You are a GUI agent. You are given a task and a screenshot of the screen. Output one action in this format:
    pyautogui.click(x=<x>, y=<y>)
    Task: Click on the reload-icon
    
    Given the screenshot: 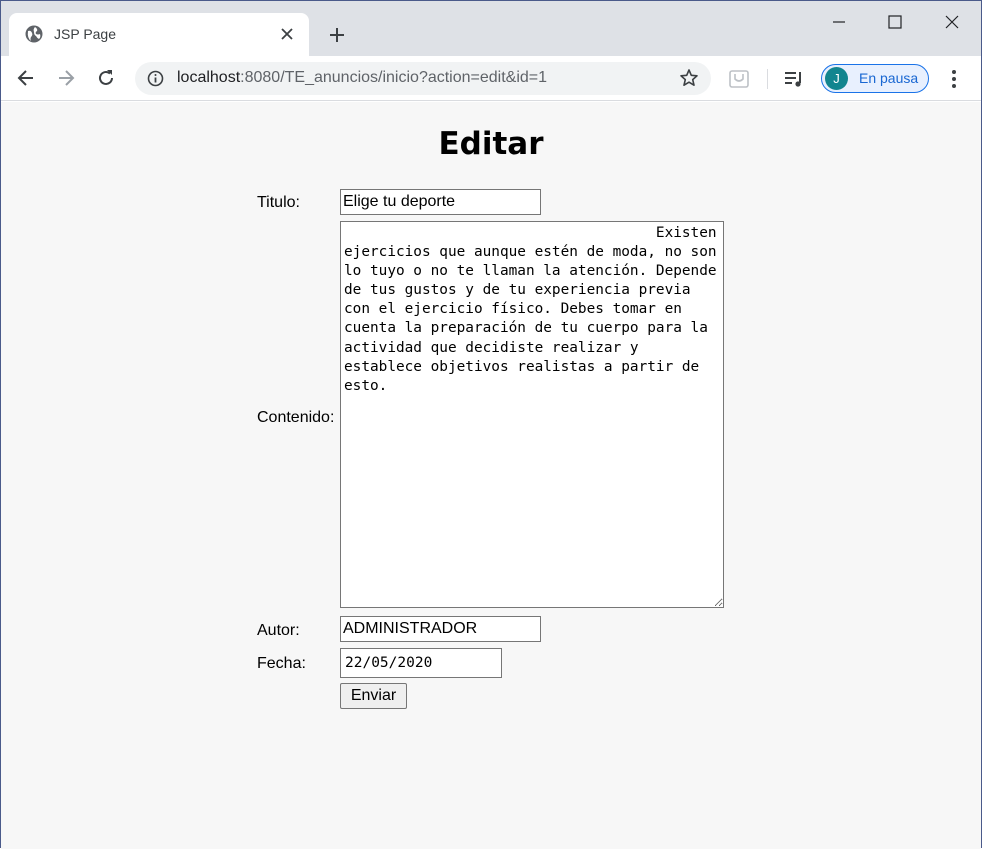 What is the action you would take?
    pyautogui.click(x=106, y=78)
    